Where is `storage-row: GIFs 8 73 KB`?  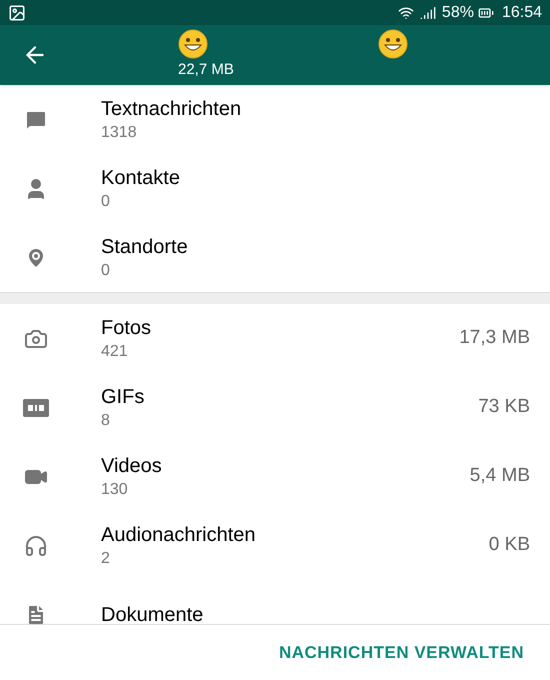
storage-row: GIFs 8 73 KB is located at coordinates (275, 407).